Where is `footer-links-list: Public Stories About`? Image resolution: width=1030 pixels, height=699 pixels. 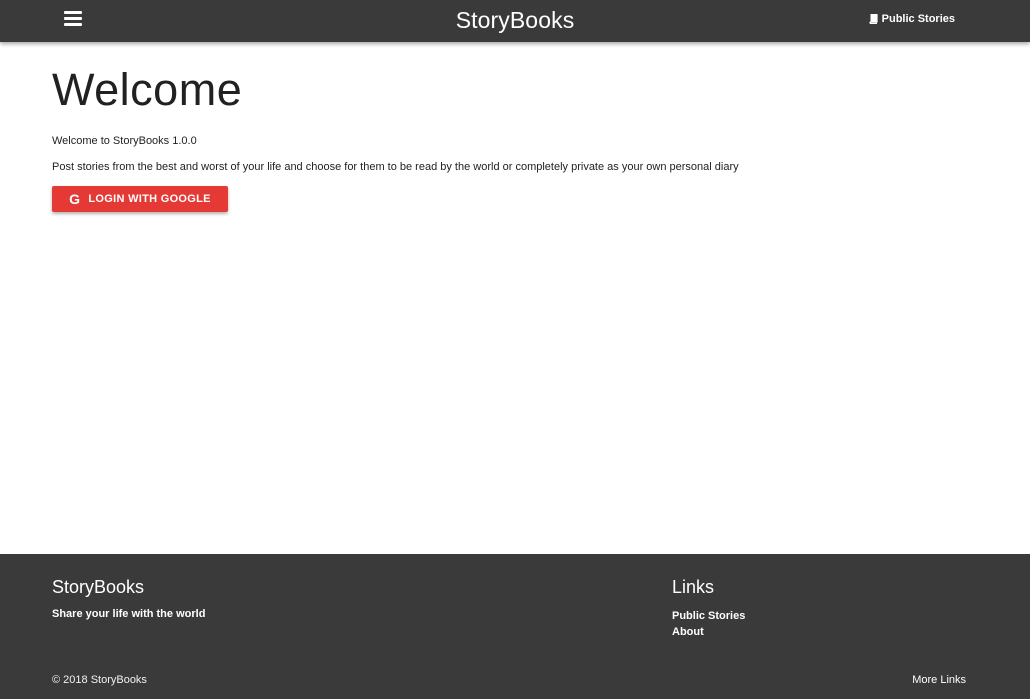 footer-links-list: Public Stories About is located at coordinates (708, 624).